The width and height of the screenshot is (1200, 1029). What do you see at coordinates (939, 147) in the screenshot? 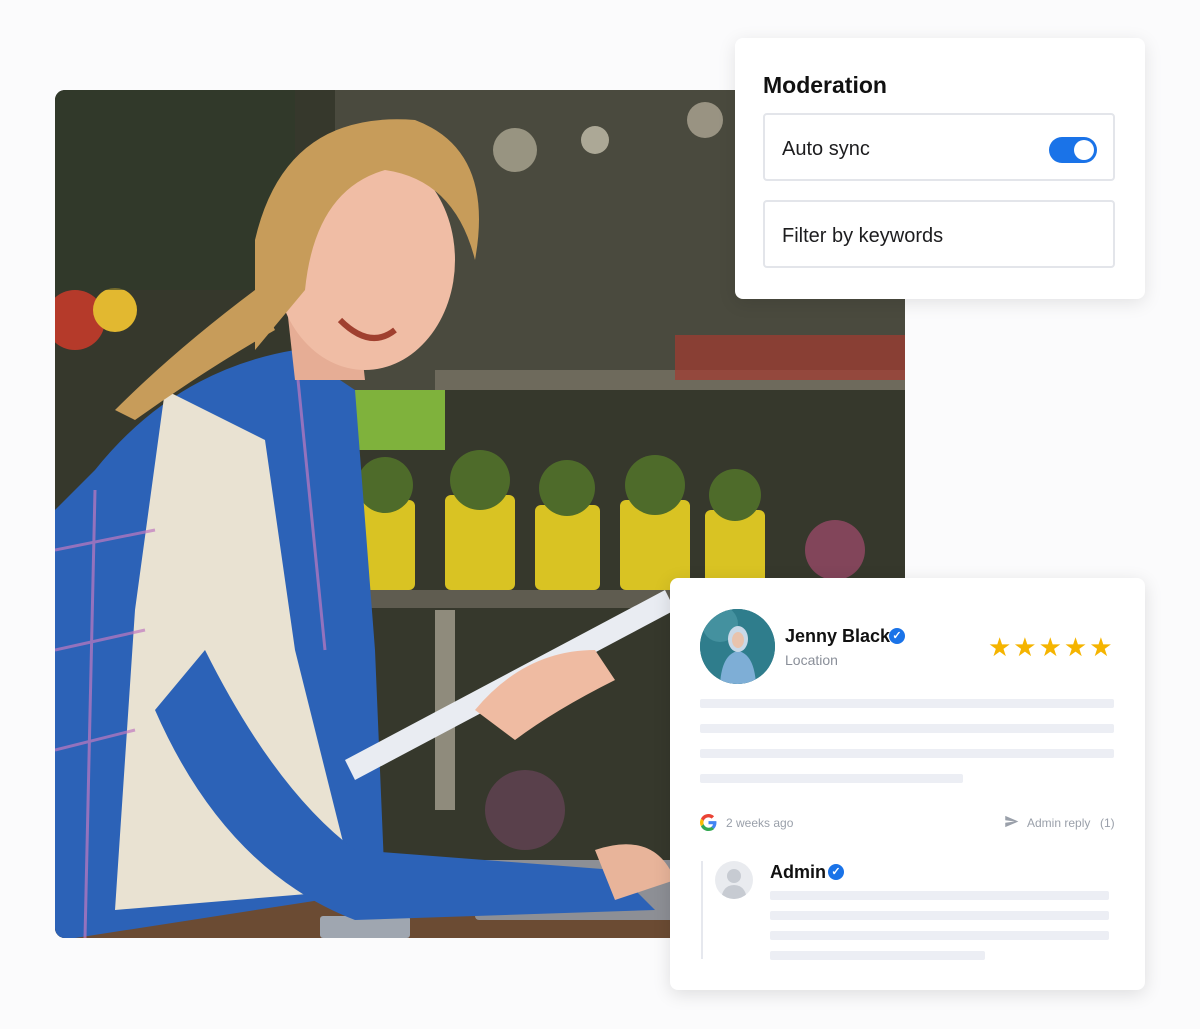
I see `auto-sync-row: Auto sync` at bounding box center [939, 147].